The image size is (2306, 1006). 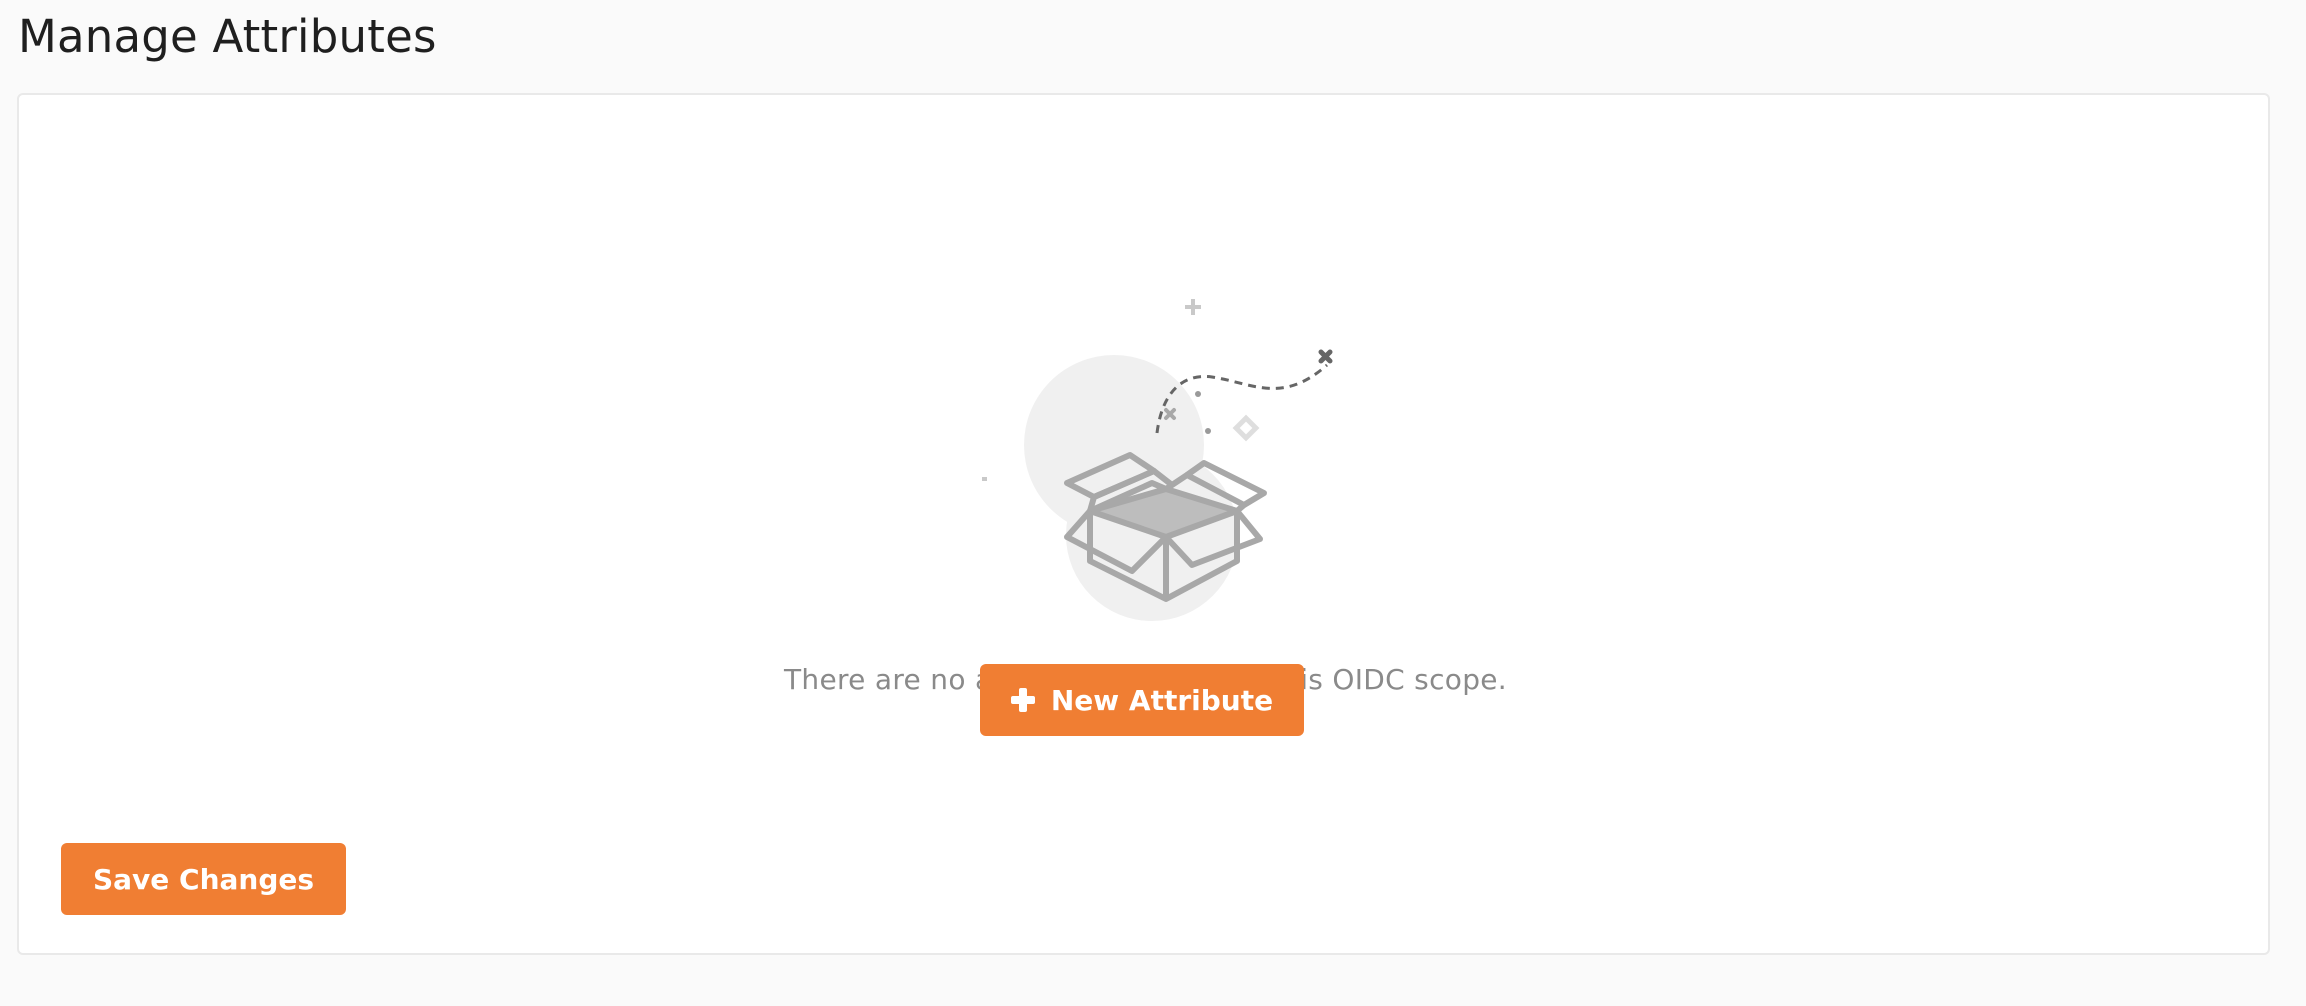 I want to click on save-changes-label: Save Changes, so click(x=203, y=879).